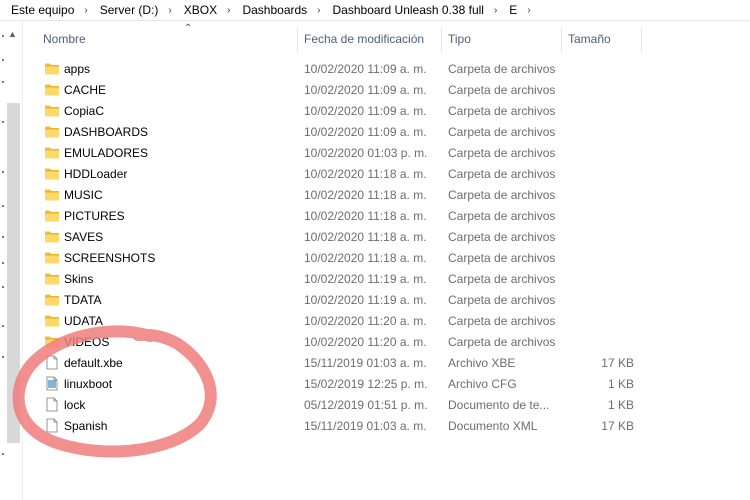 The image size is (750, 500). Describe the element at coordinates (13, 273) in the screenshot. I see `nav-scrollbar` at that location.